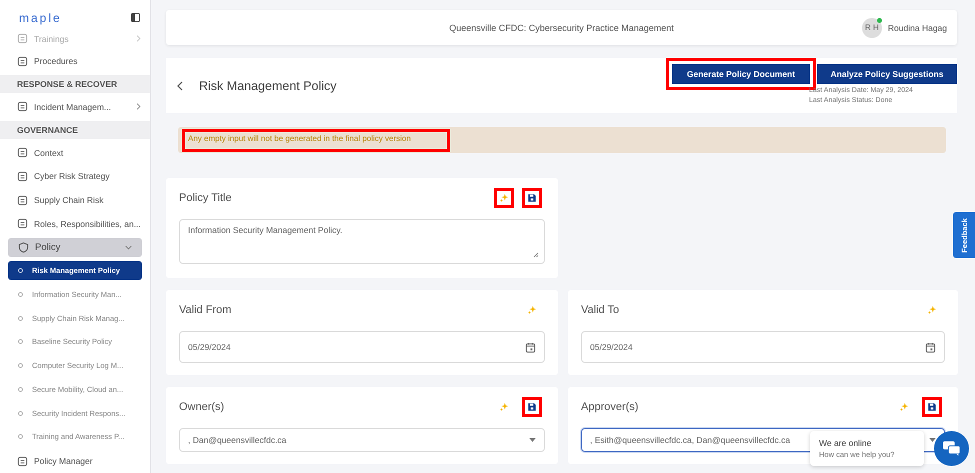  What do you see at coordinates (75, 129) in the screenshot?
I see `section-header: GOVERNANCE` at bounding box center [75, 129].